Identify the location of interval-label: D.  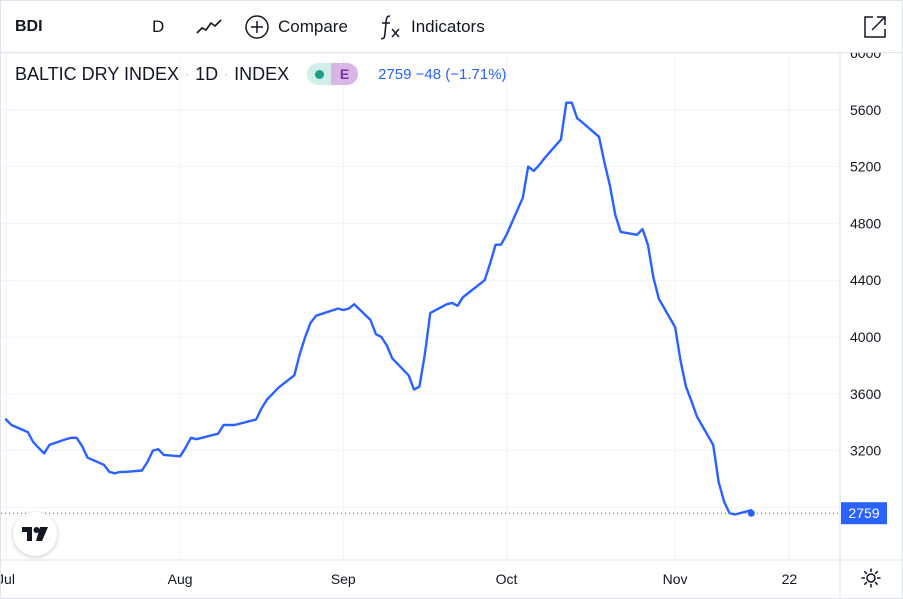
(158, 26).